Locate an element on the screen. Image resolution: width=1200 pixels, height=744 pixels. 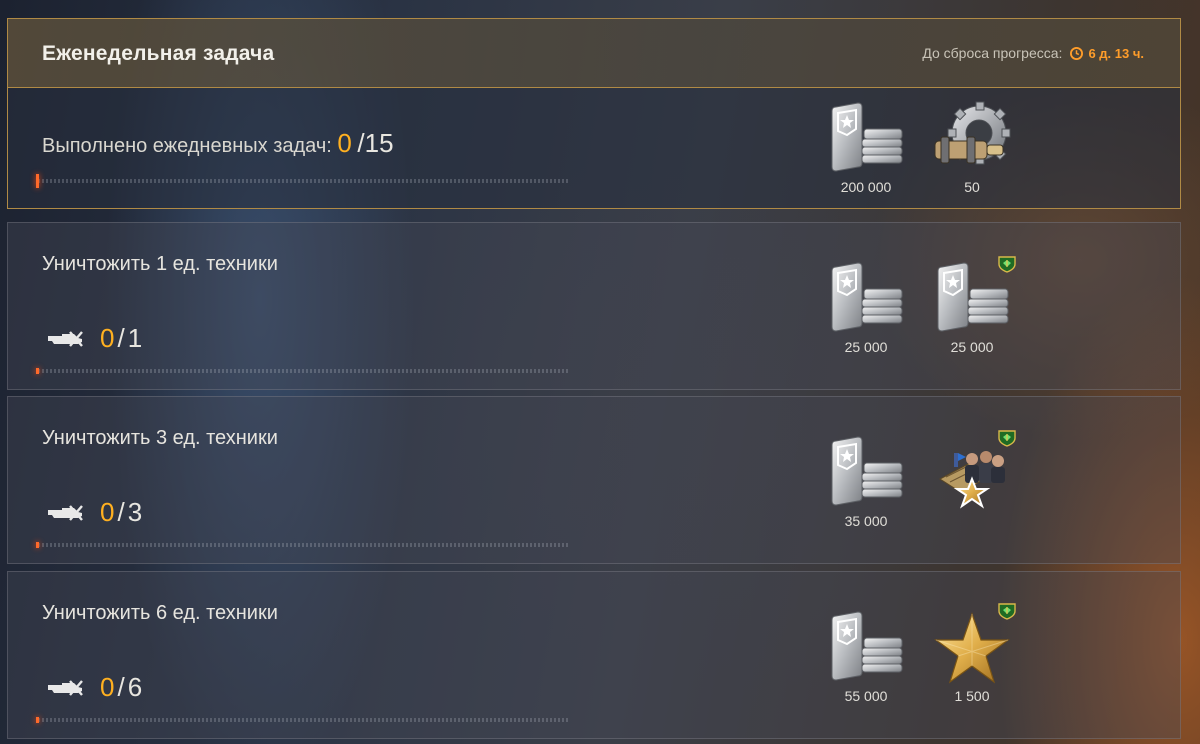
reward-silver: 25 000 is located at coordinates (866, 308).